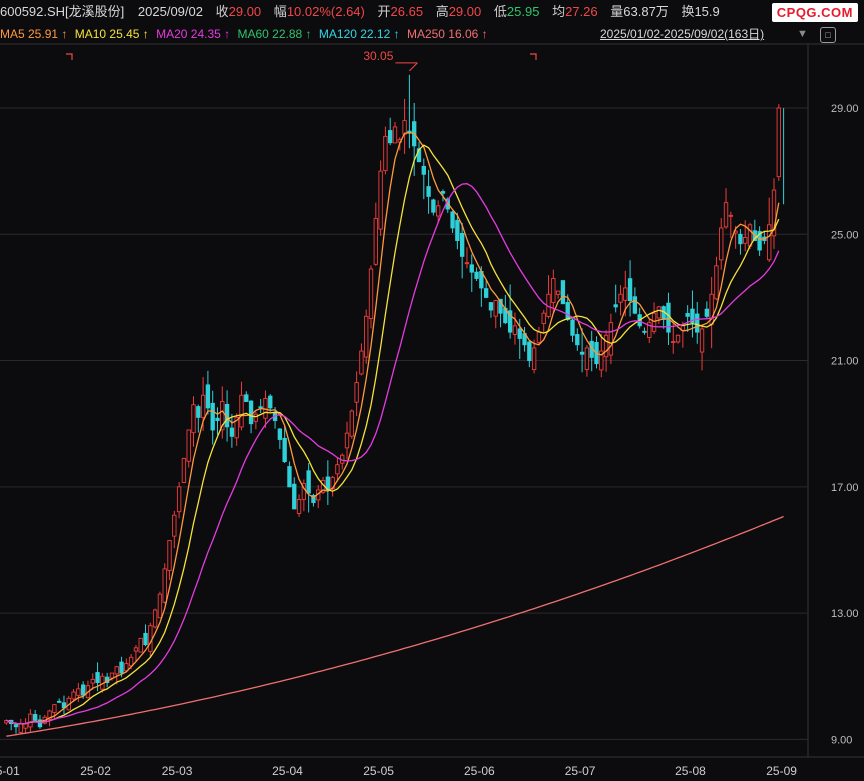 This screenshot has width=864, height=781. Describe the element at coordinates (845, 235) in the screenshot. I see `y-tick-label: 25.00` at that location.